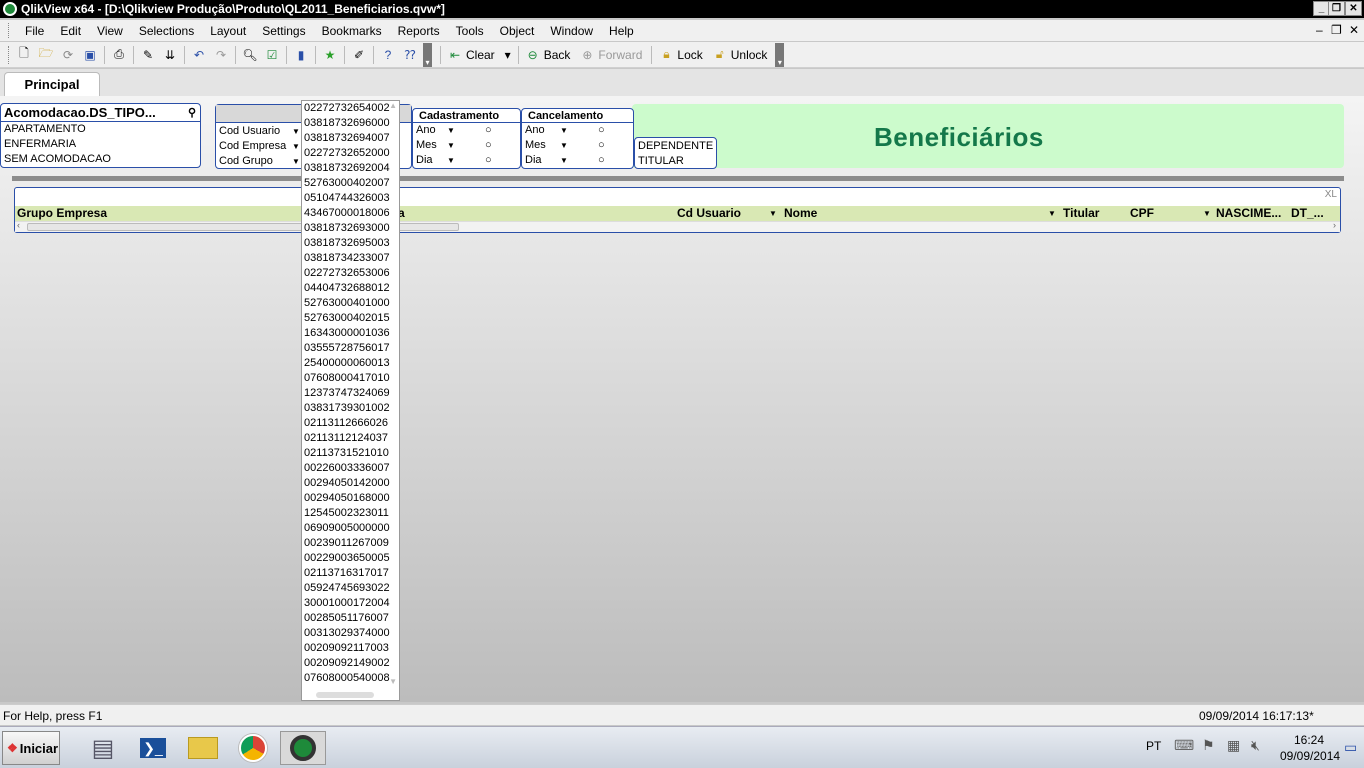  I want to click on network-icon: ▦, so click(1233, 745).